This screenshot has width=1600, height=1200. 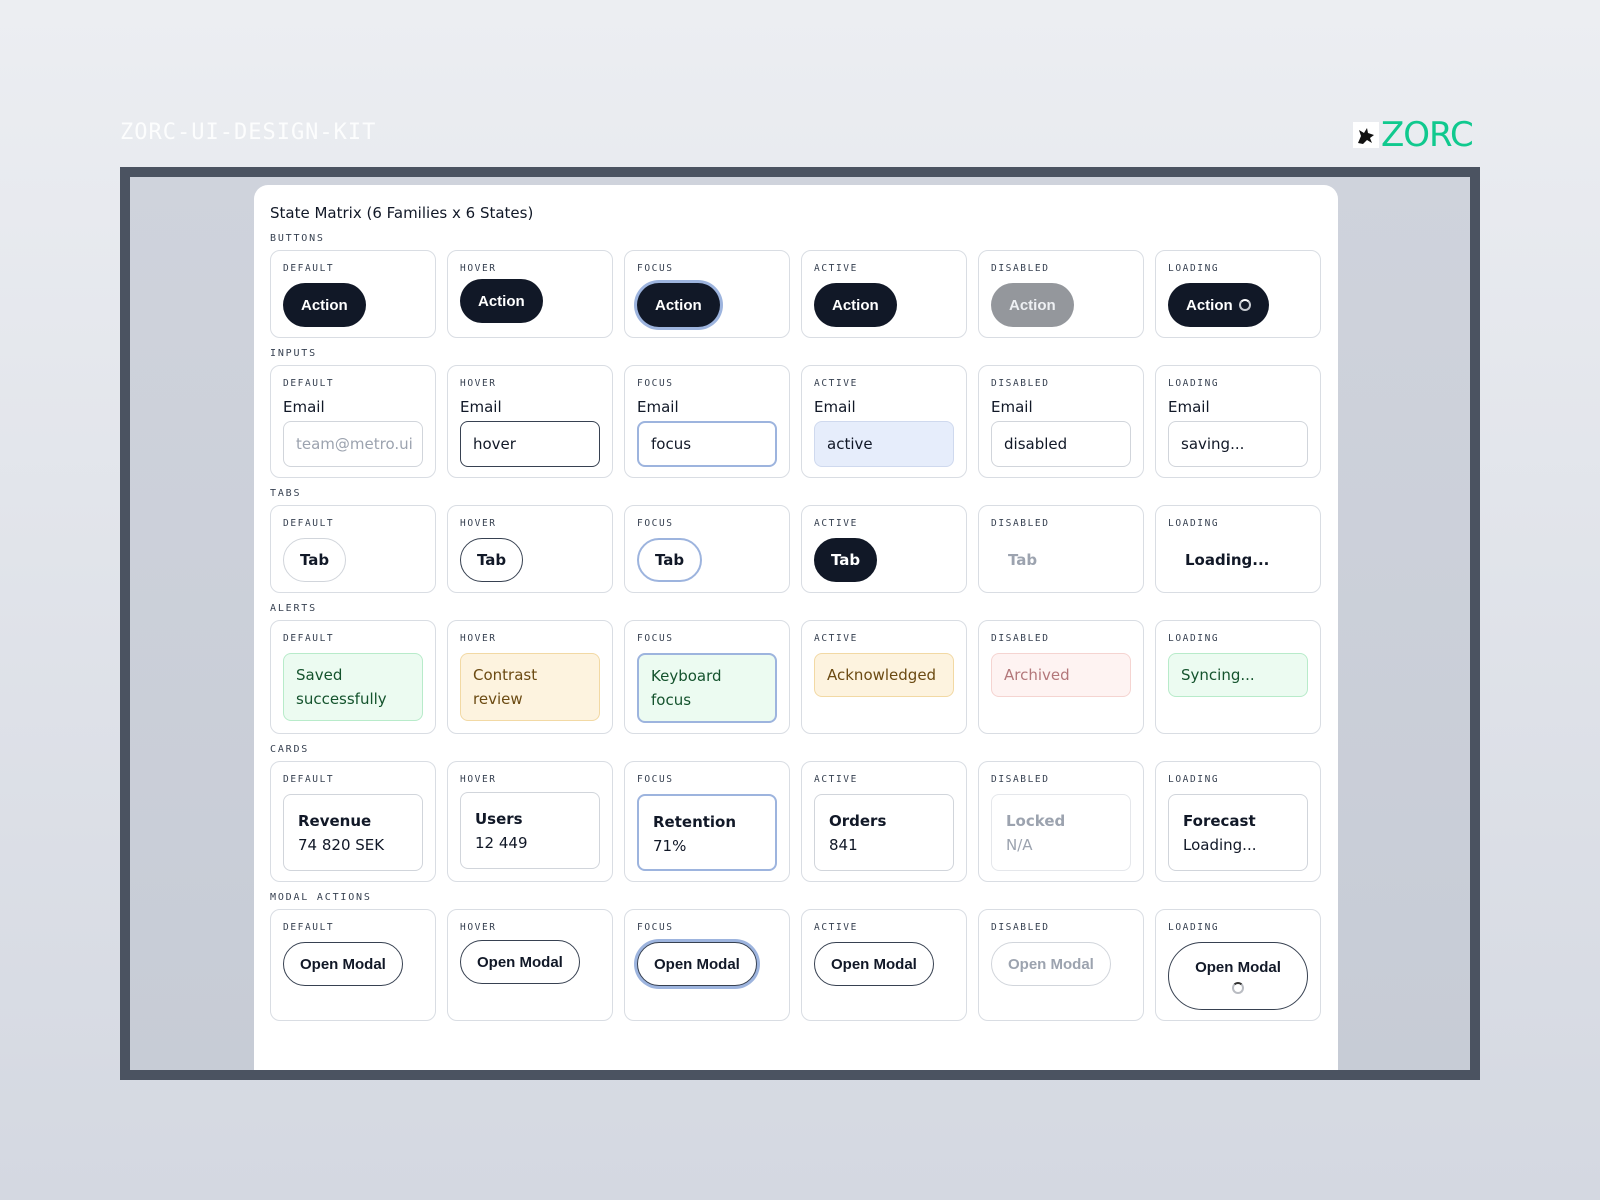 I want to click on cell-cards-hover: HOVER Users 12 449, so click(x=530, y=821).